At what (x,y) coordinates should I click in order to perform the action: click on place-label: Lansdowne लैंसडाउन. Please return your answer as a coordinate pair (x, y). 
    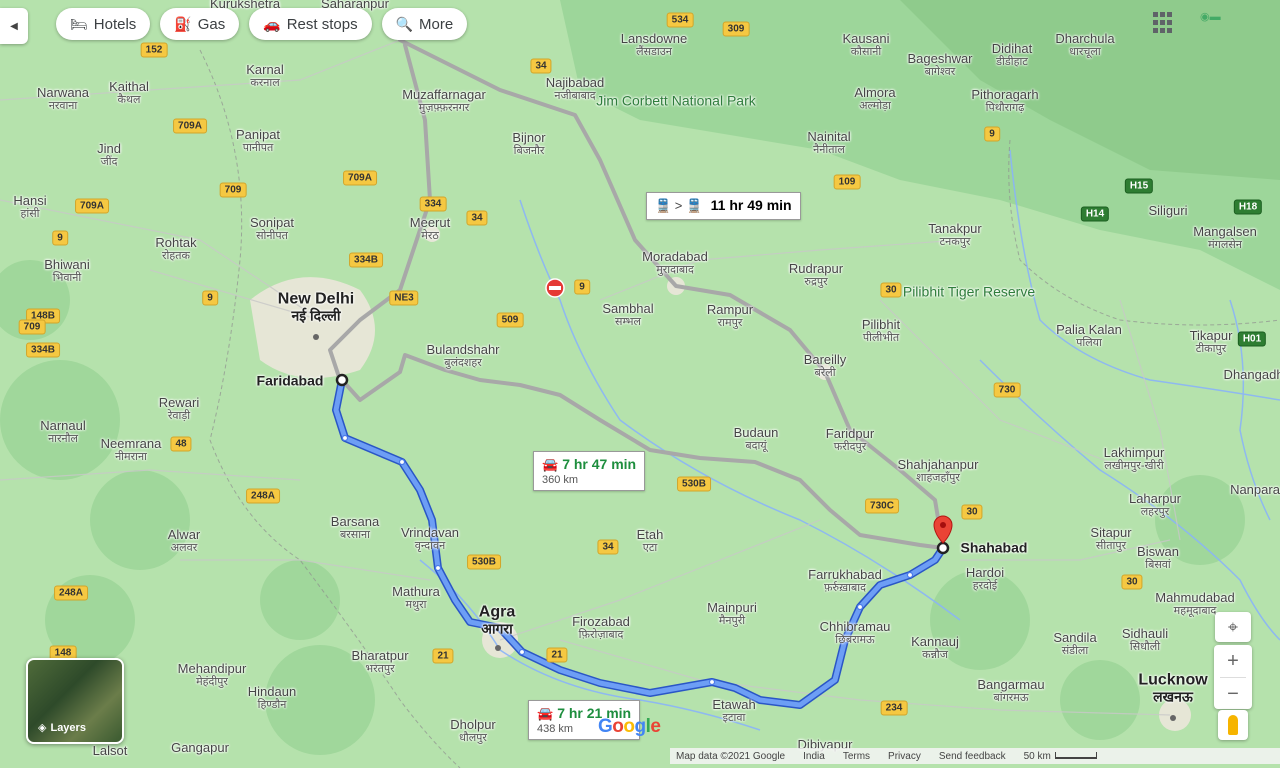
    Looking at the image, I should click on (654, 44).